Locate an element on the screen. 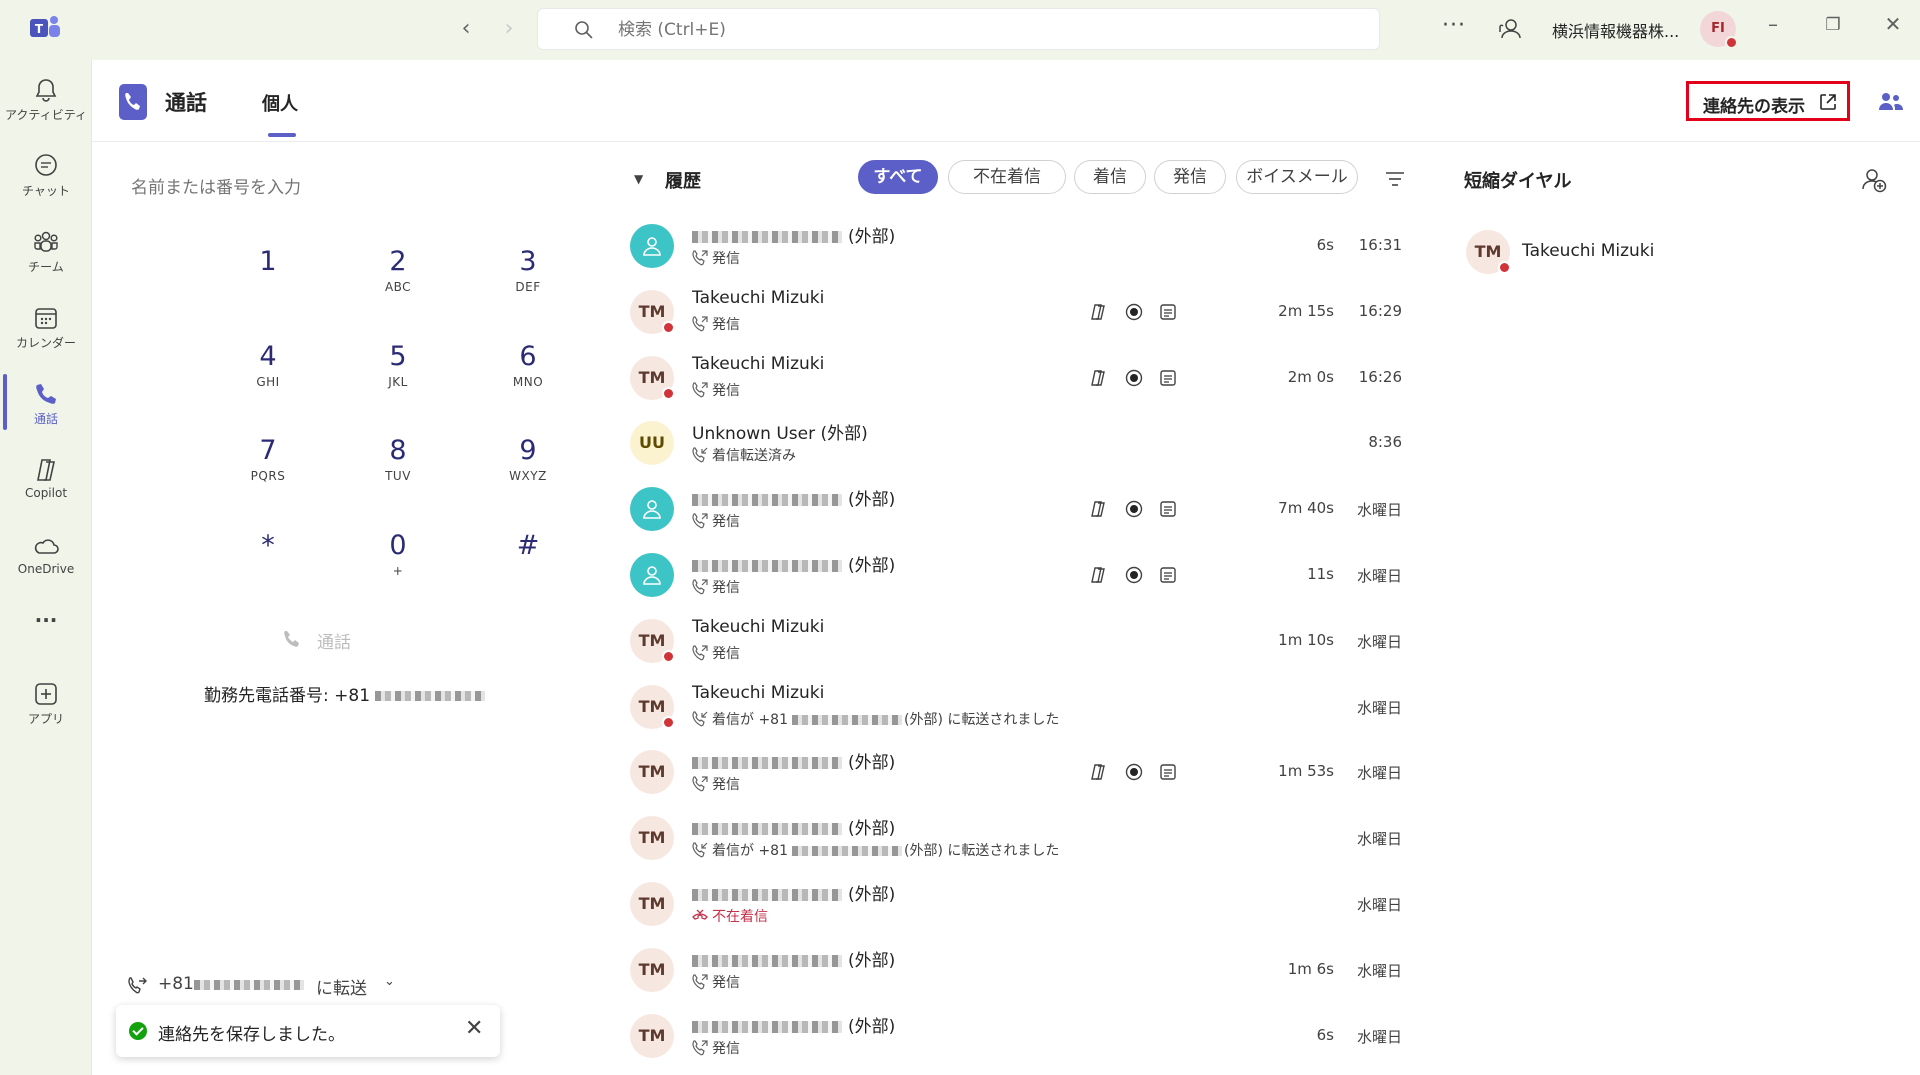  dial-key-5: 5 JKL is located at coordinates (398, 376).